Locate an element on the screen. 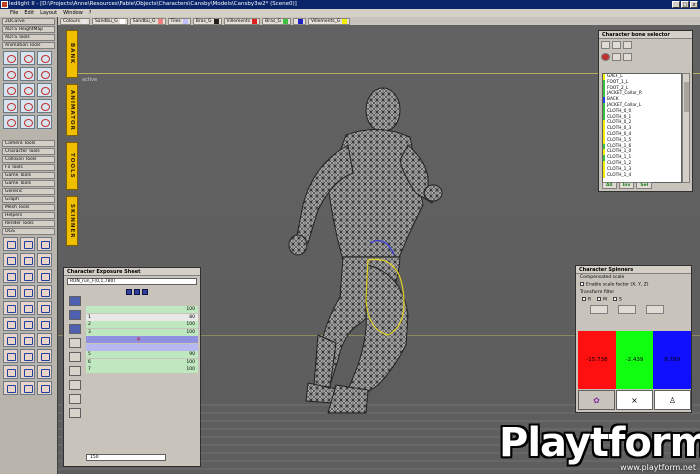  minimize-button: _ is located at coordinates (676, 4).